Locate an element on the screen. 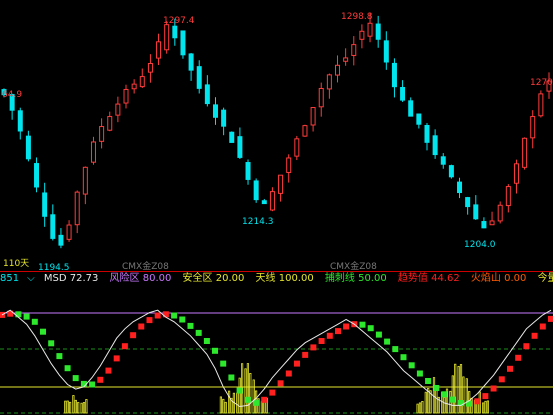 Image resolution: width=553 pixels, height=415 pixels. fall-line-value: 捕刺线 50.00 is located at coordinates (355, 278).